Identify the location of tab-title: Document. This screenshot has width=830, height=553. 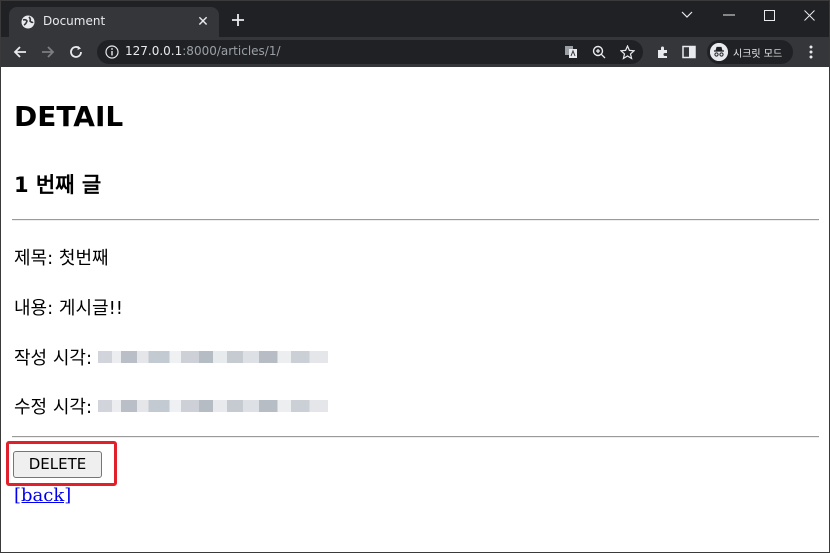
(74, 21).